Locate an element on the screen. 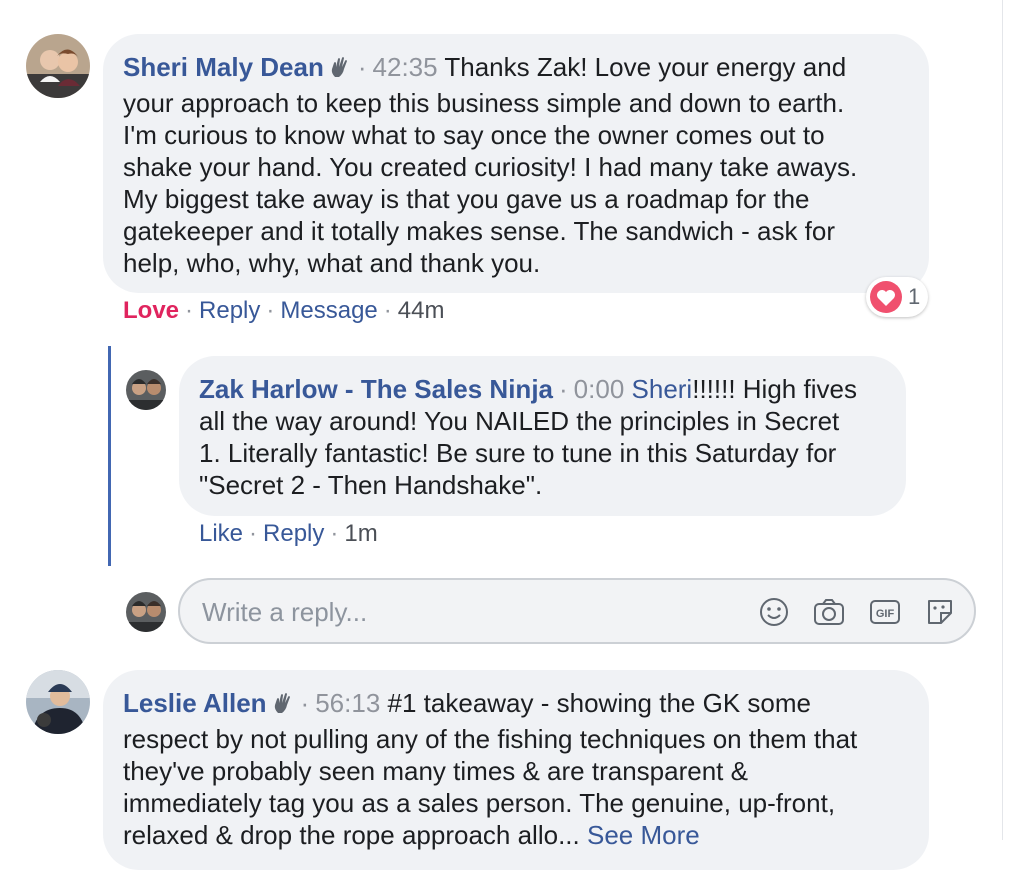  reaction-count: 1 is located at coordinates (914, 296).